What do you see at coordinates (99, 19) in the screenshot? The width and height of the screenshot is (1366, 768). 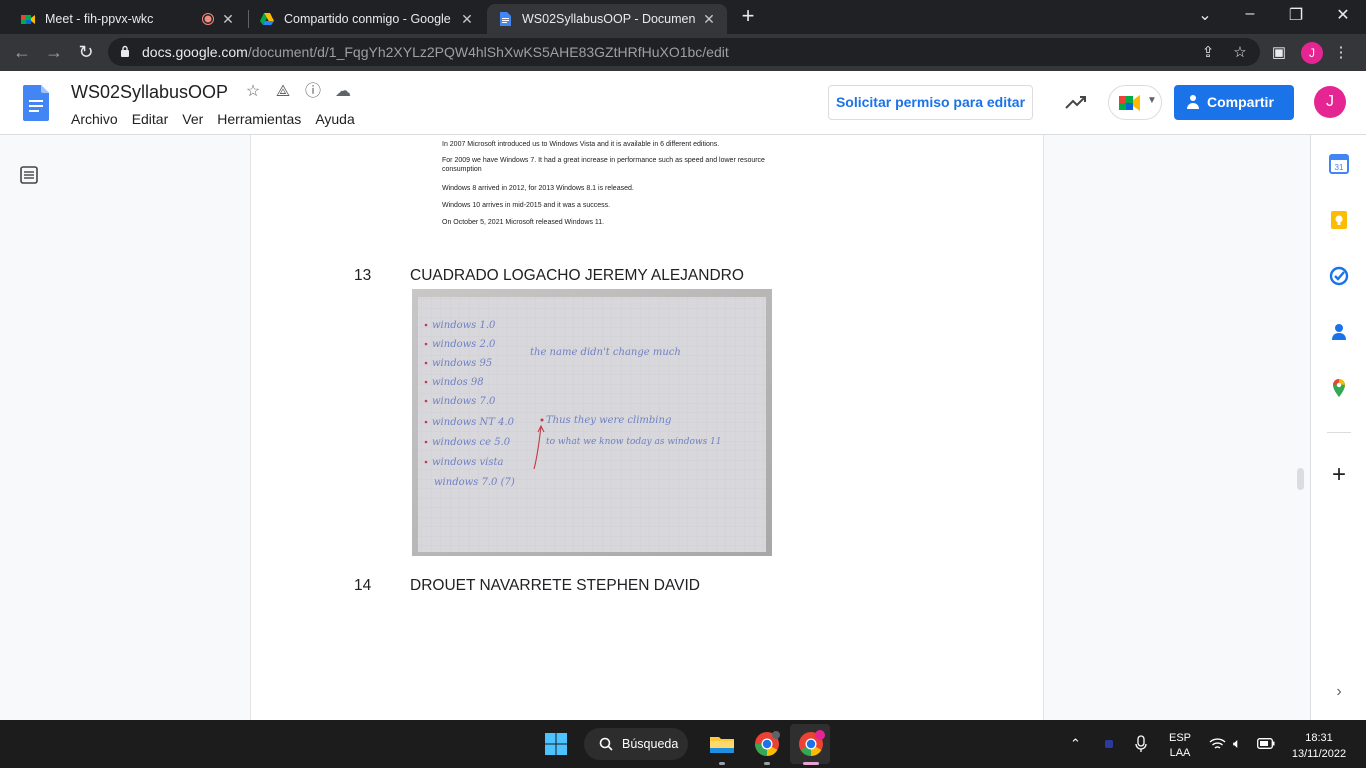 I see `tab-title: Meet - fih-ppvx-wkc` at bounding box center [99, 19].